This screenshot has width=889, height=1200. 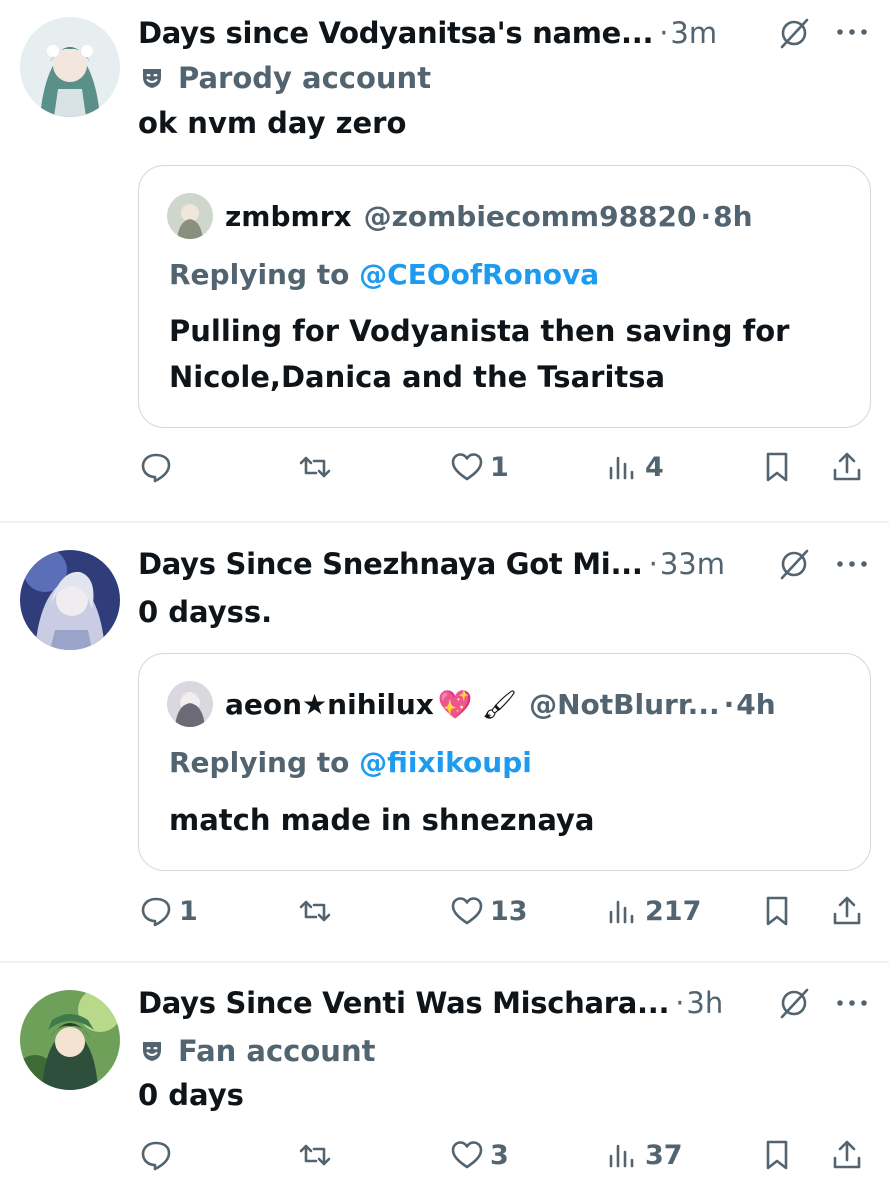 I want to click on views-count: 4, so click(x=654, y=467).